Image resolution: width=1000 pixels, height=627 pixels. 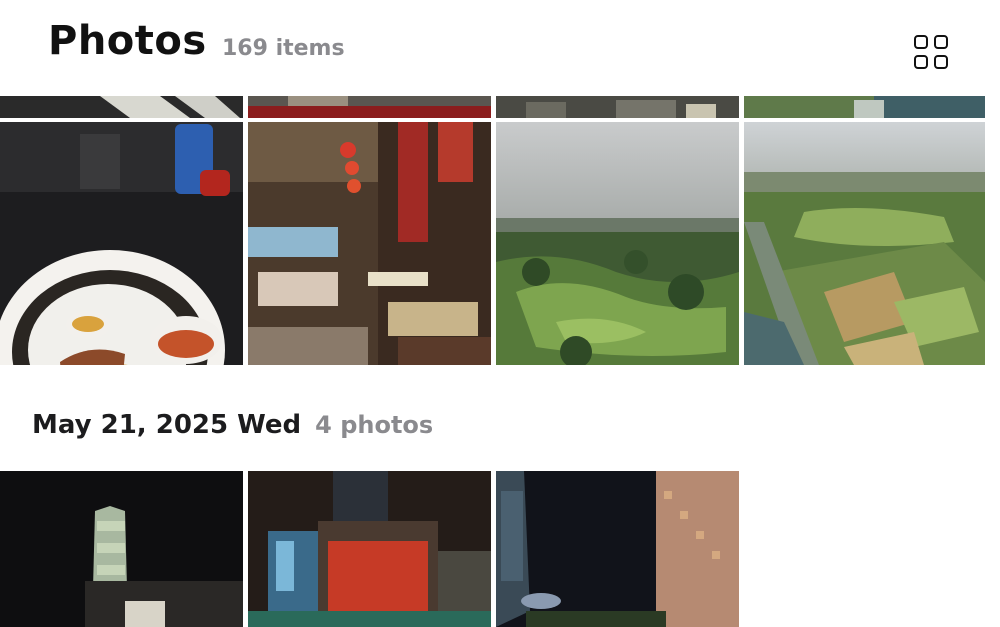 I want to click on section-header: May 21, 2025 Wed 4 photos, so click(x=232, y=425).